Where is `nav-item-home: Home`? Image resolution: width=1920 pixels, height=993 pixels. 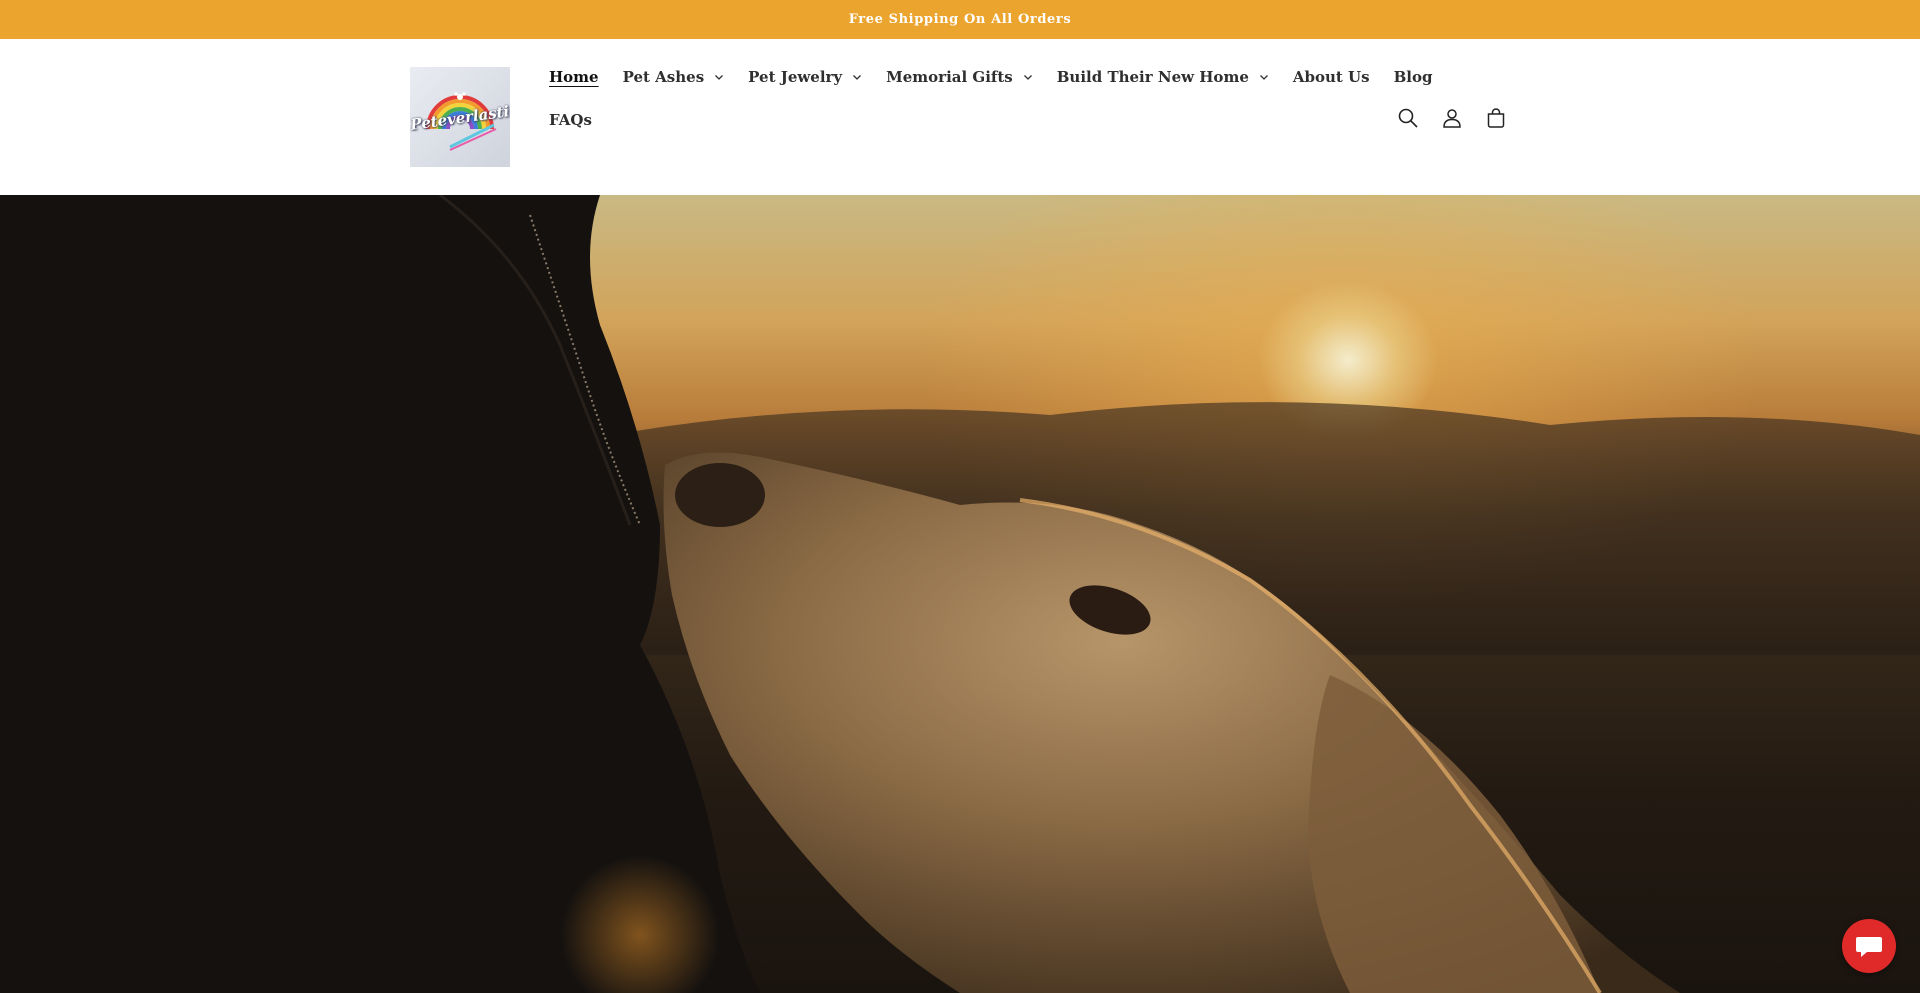 nav-item-home: Home is located at coordinates (574, 77).